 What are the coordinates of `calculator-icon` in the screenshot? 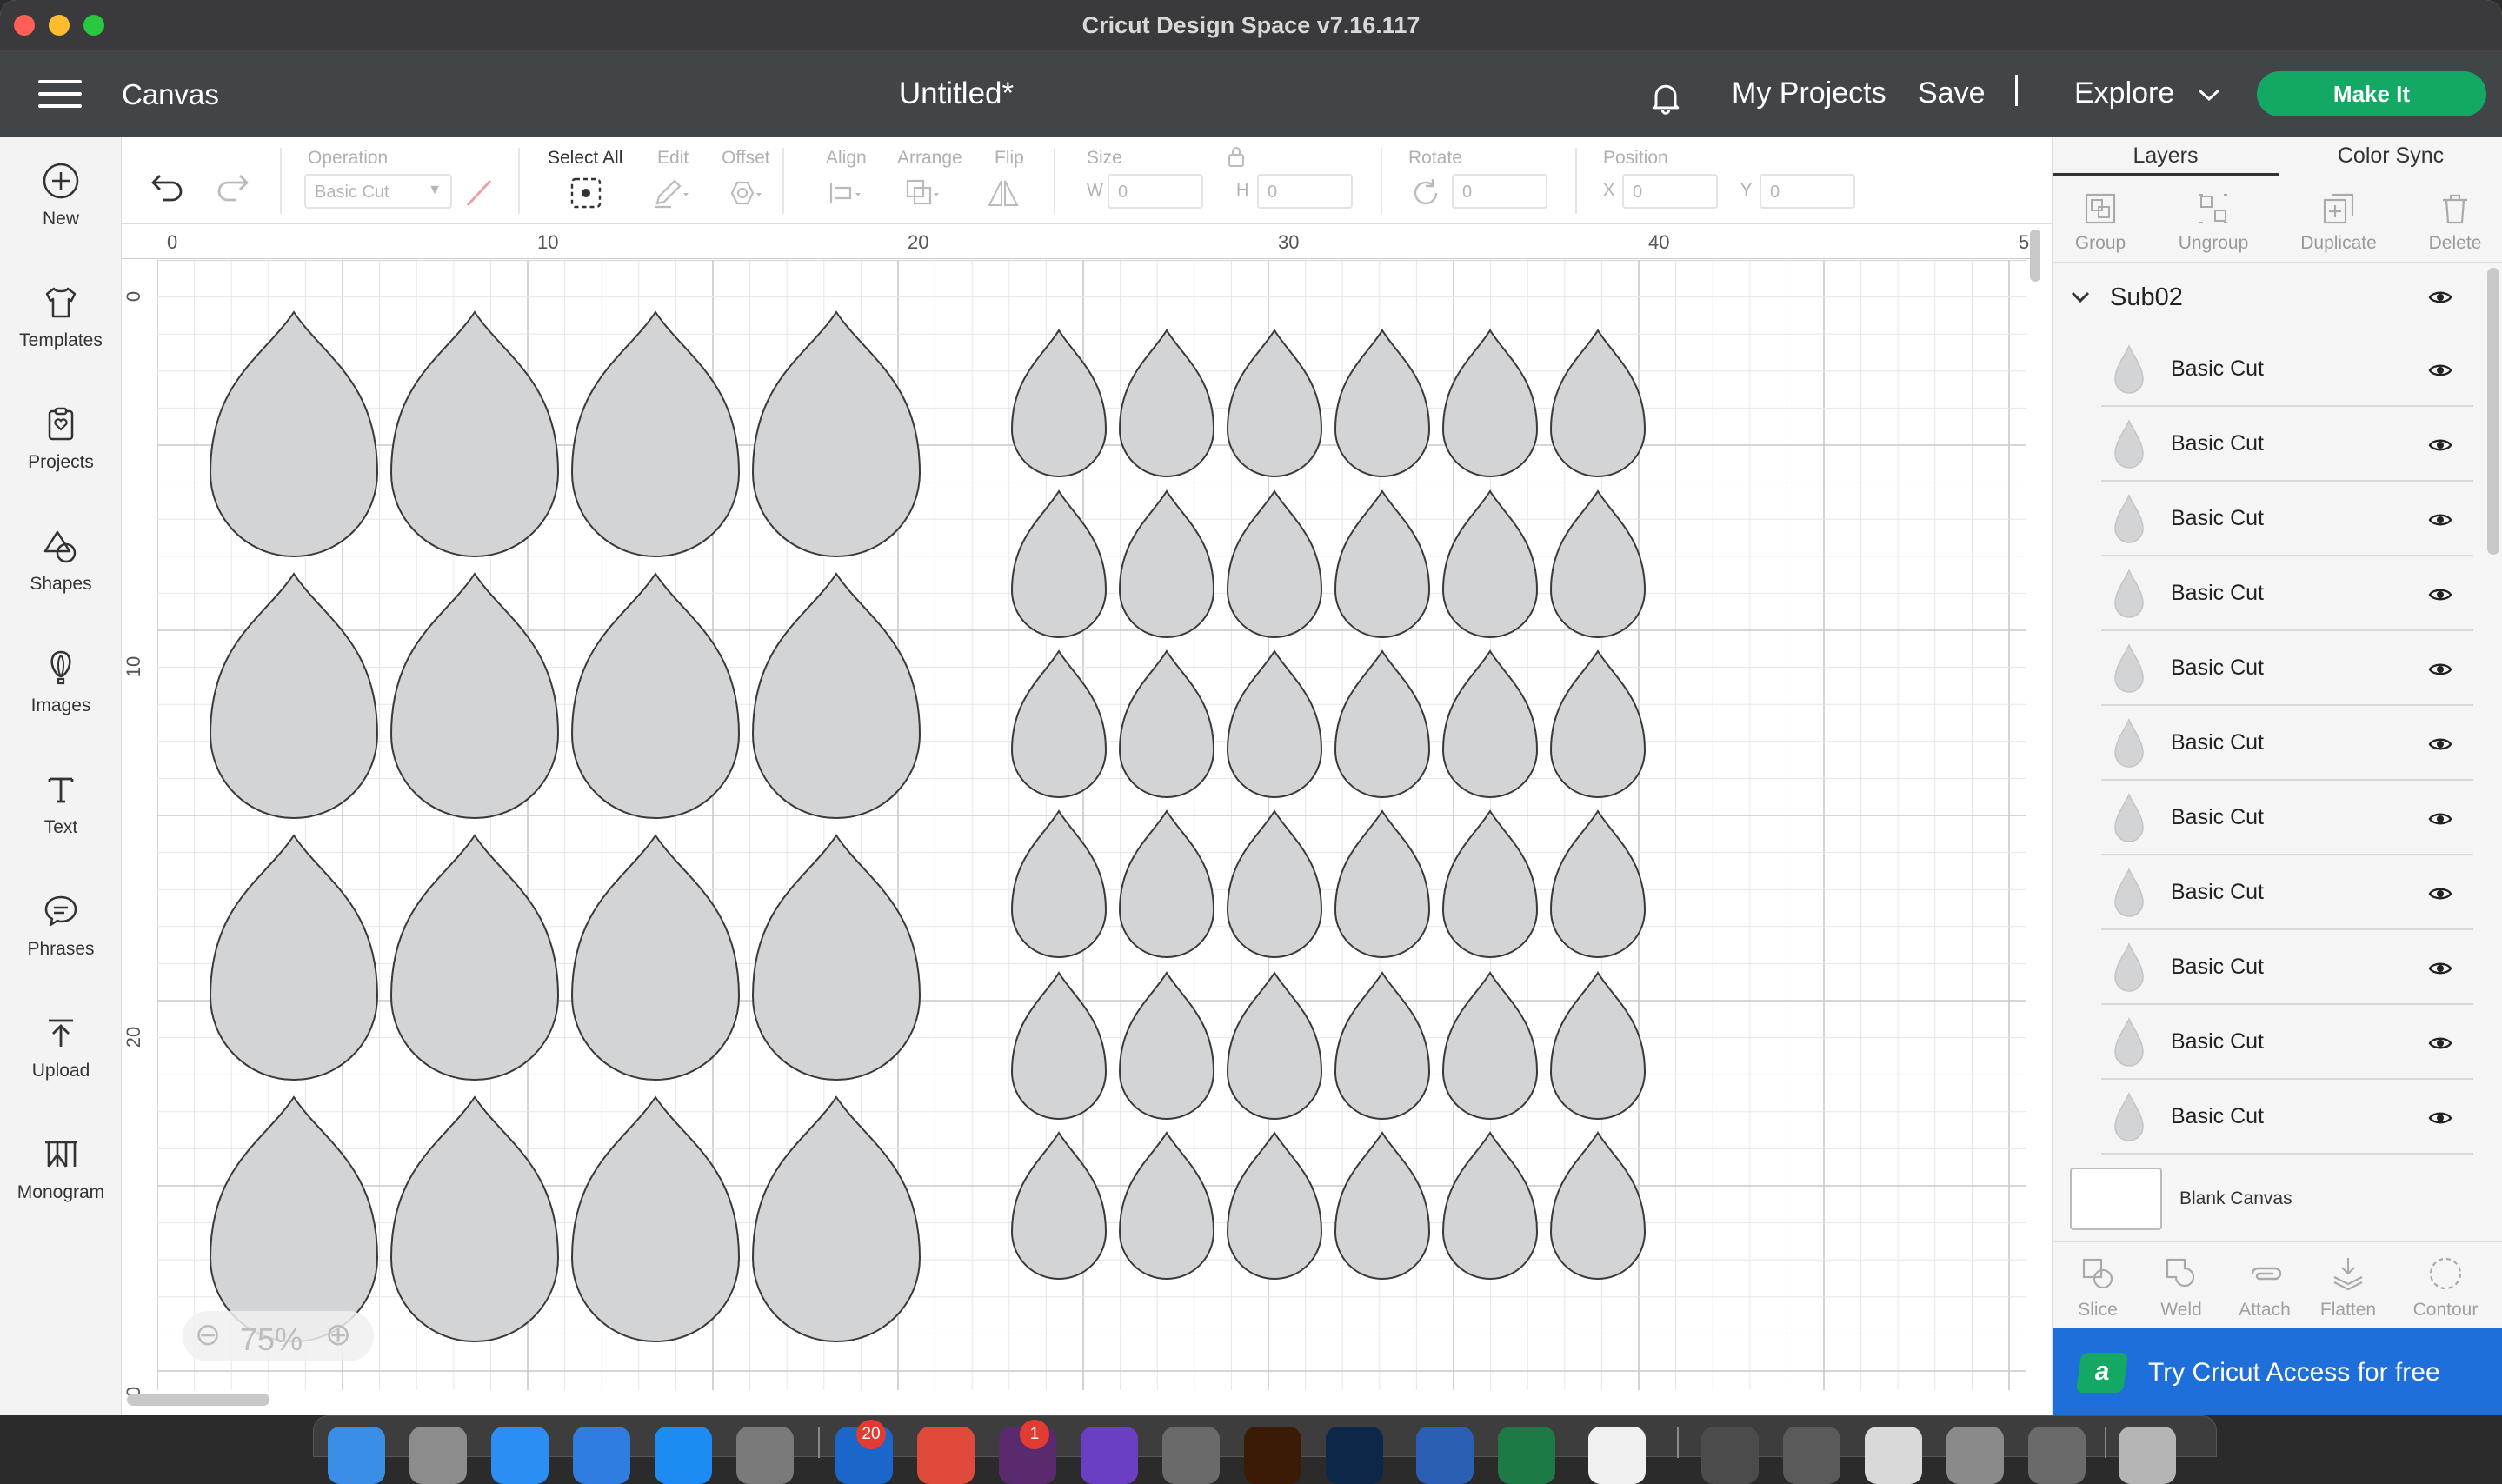 It's located at (1191, 1455).